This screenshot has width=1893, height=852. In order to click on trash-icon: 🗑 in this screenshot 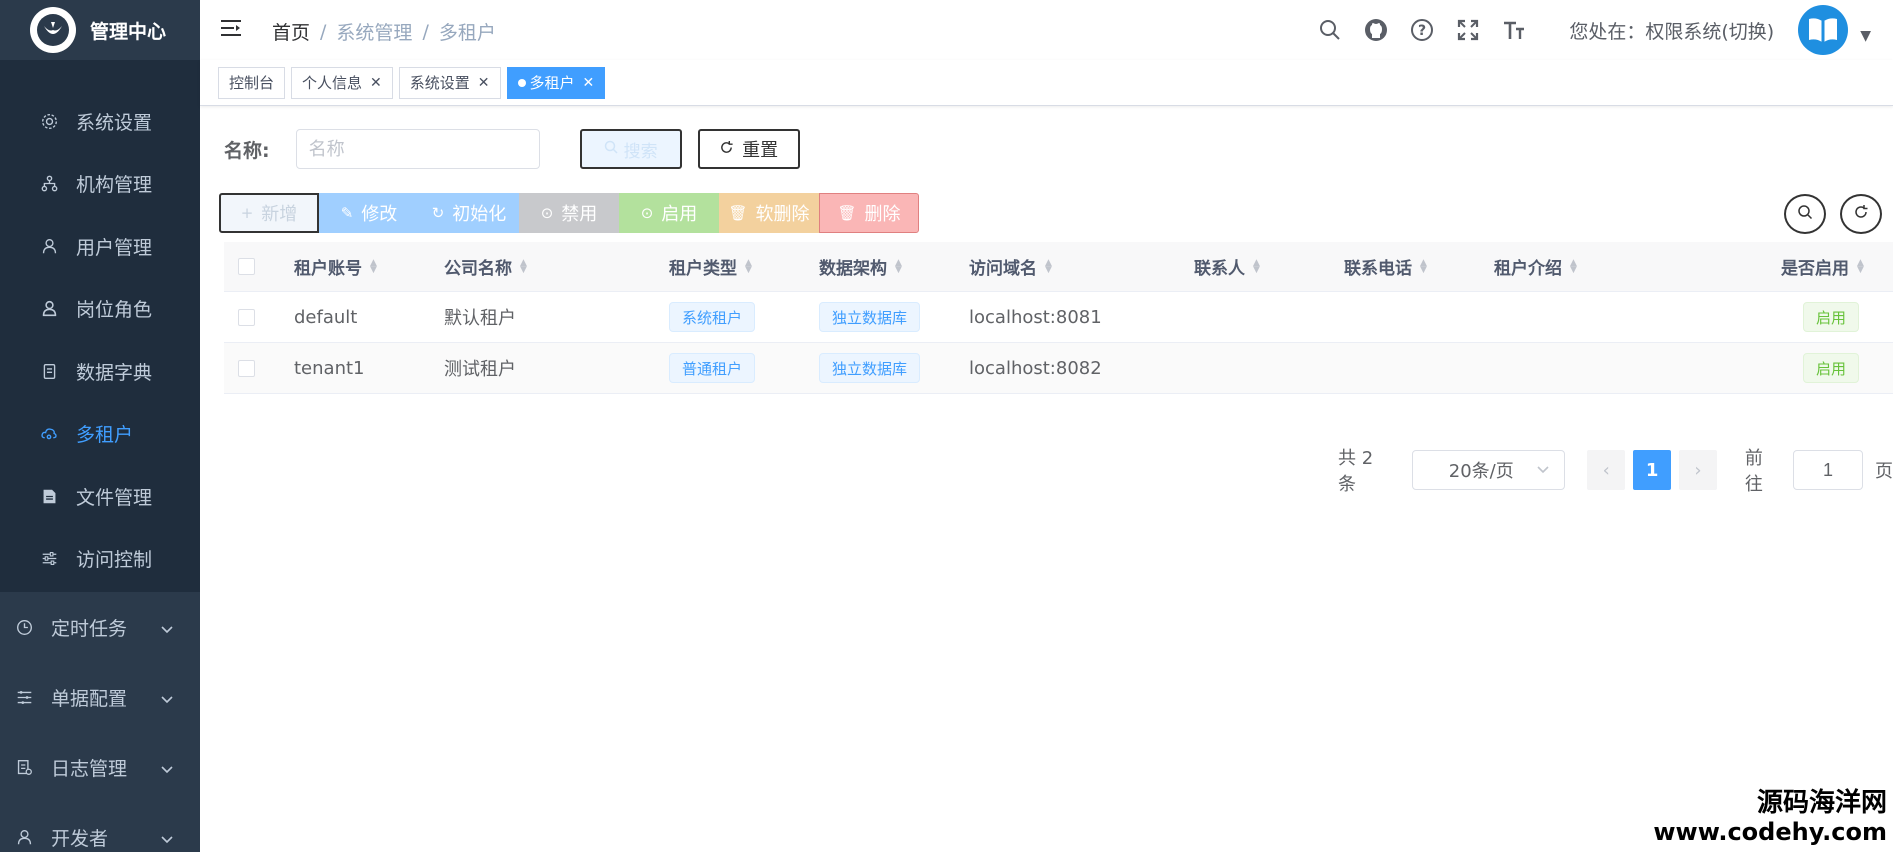, I will do `click(847, 213)`.